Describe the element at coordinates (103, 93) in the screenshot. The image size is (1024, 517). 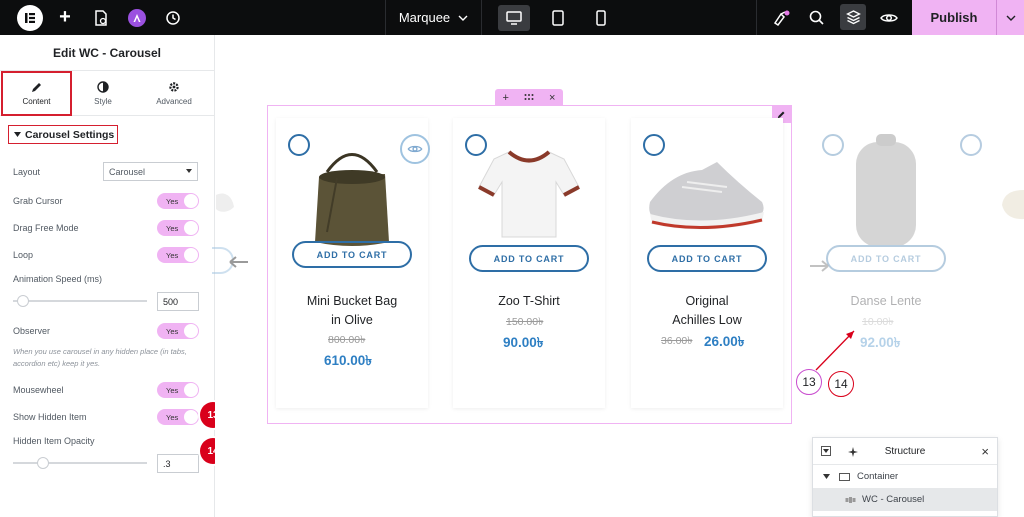
I see `tab-style: Style` at that location.